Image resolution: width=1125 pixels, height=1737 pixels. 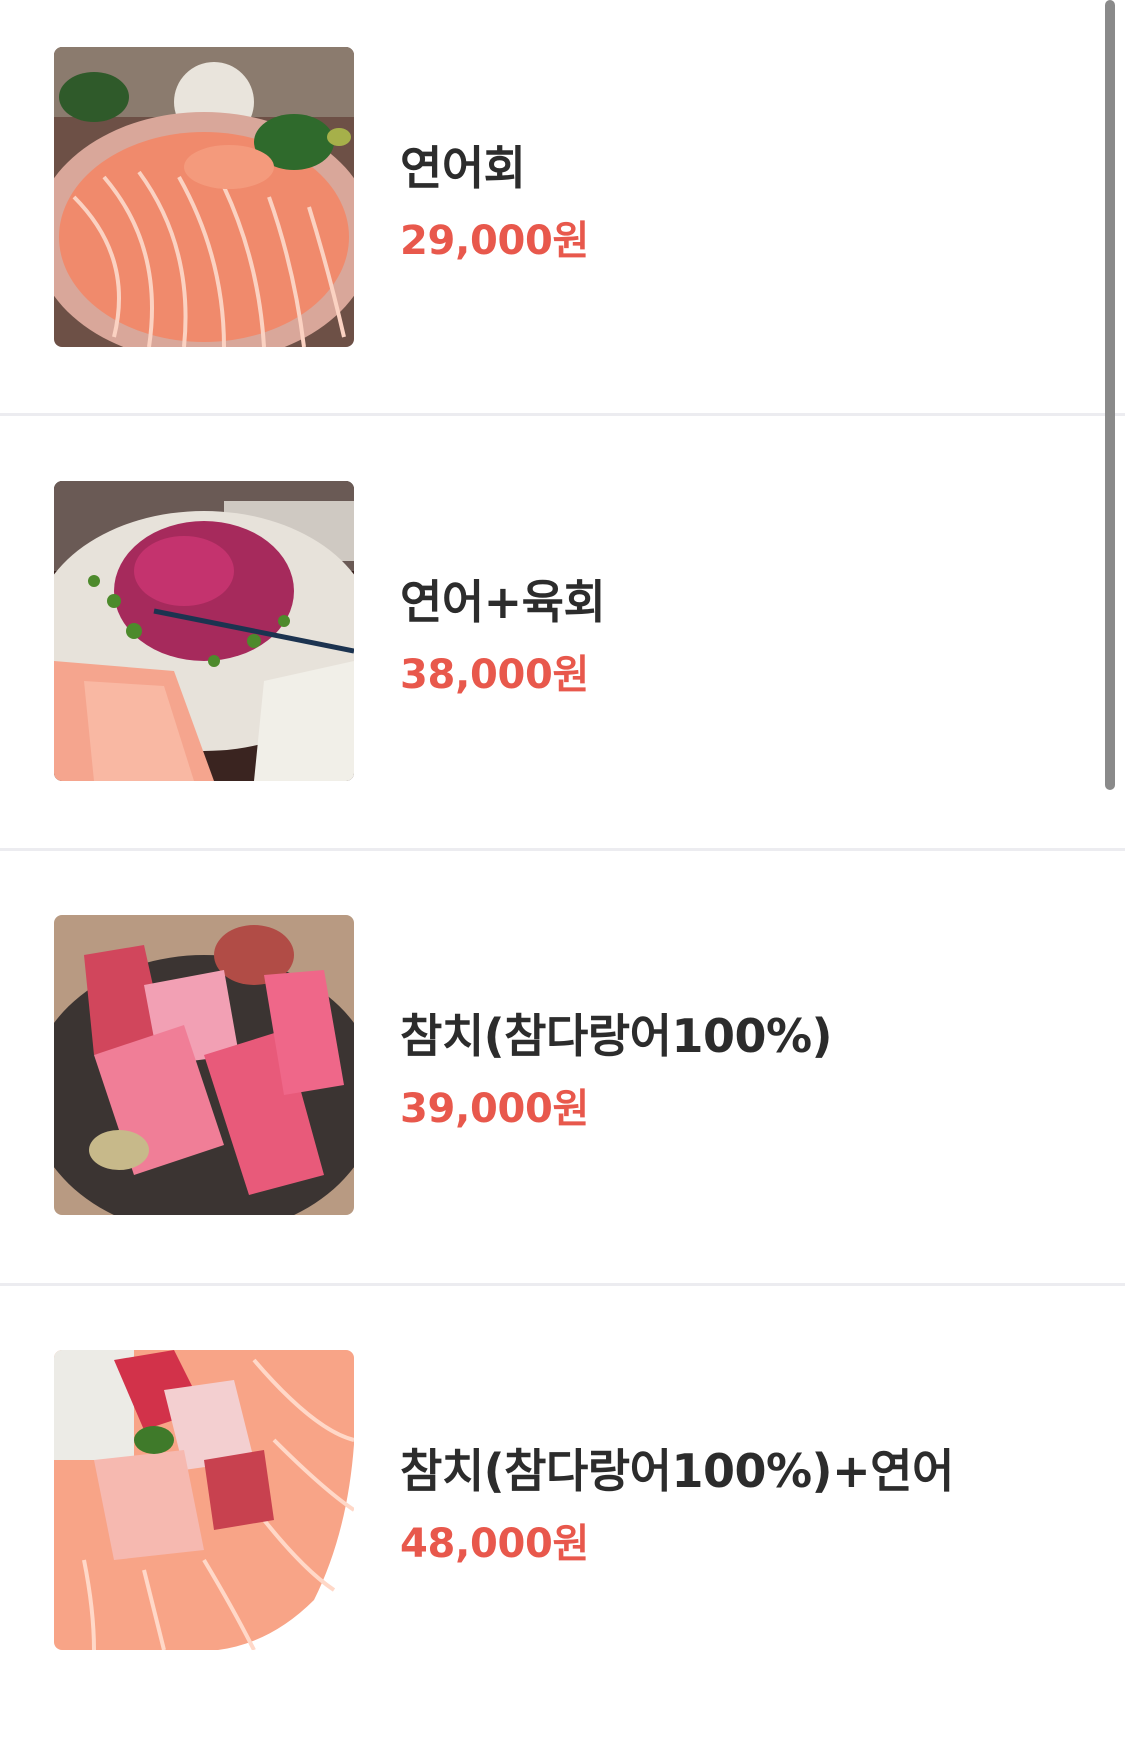 I want to click on menu-item-name: 참치(참다랑어100%), so click(x=616, y=1036).